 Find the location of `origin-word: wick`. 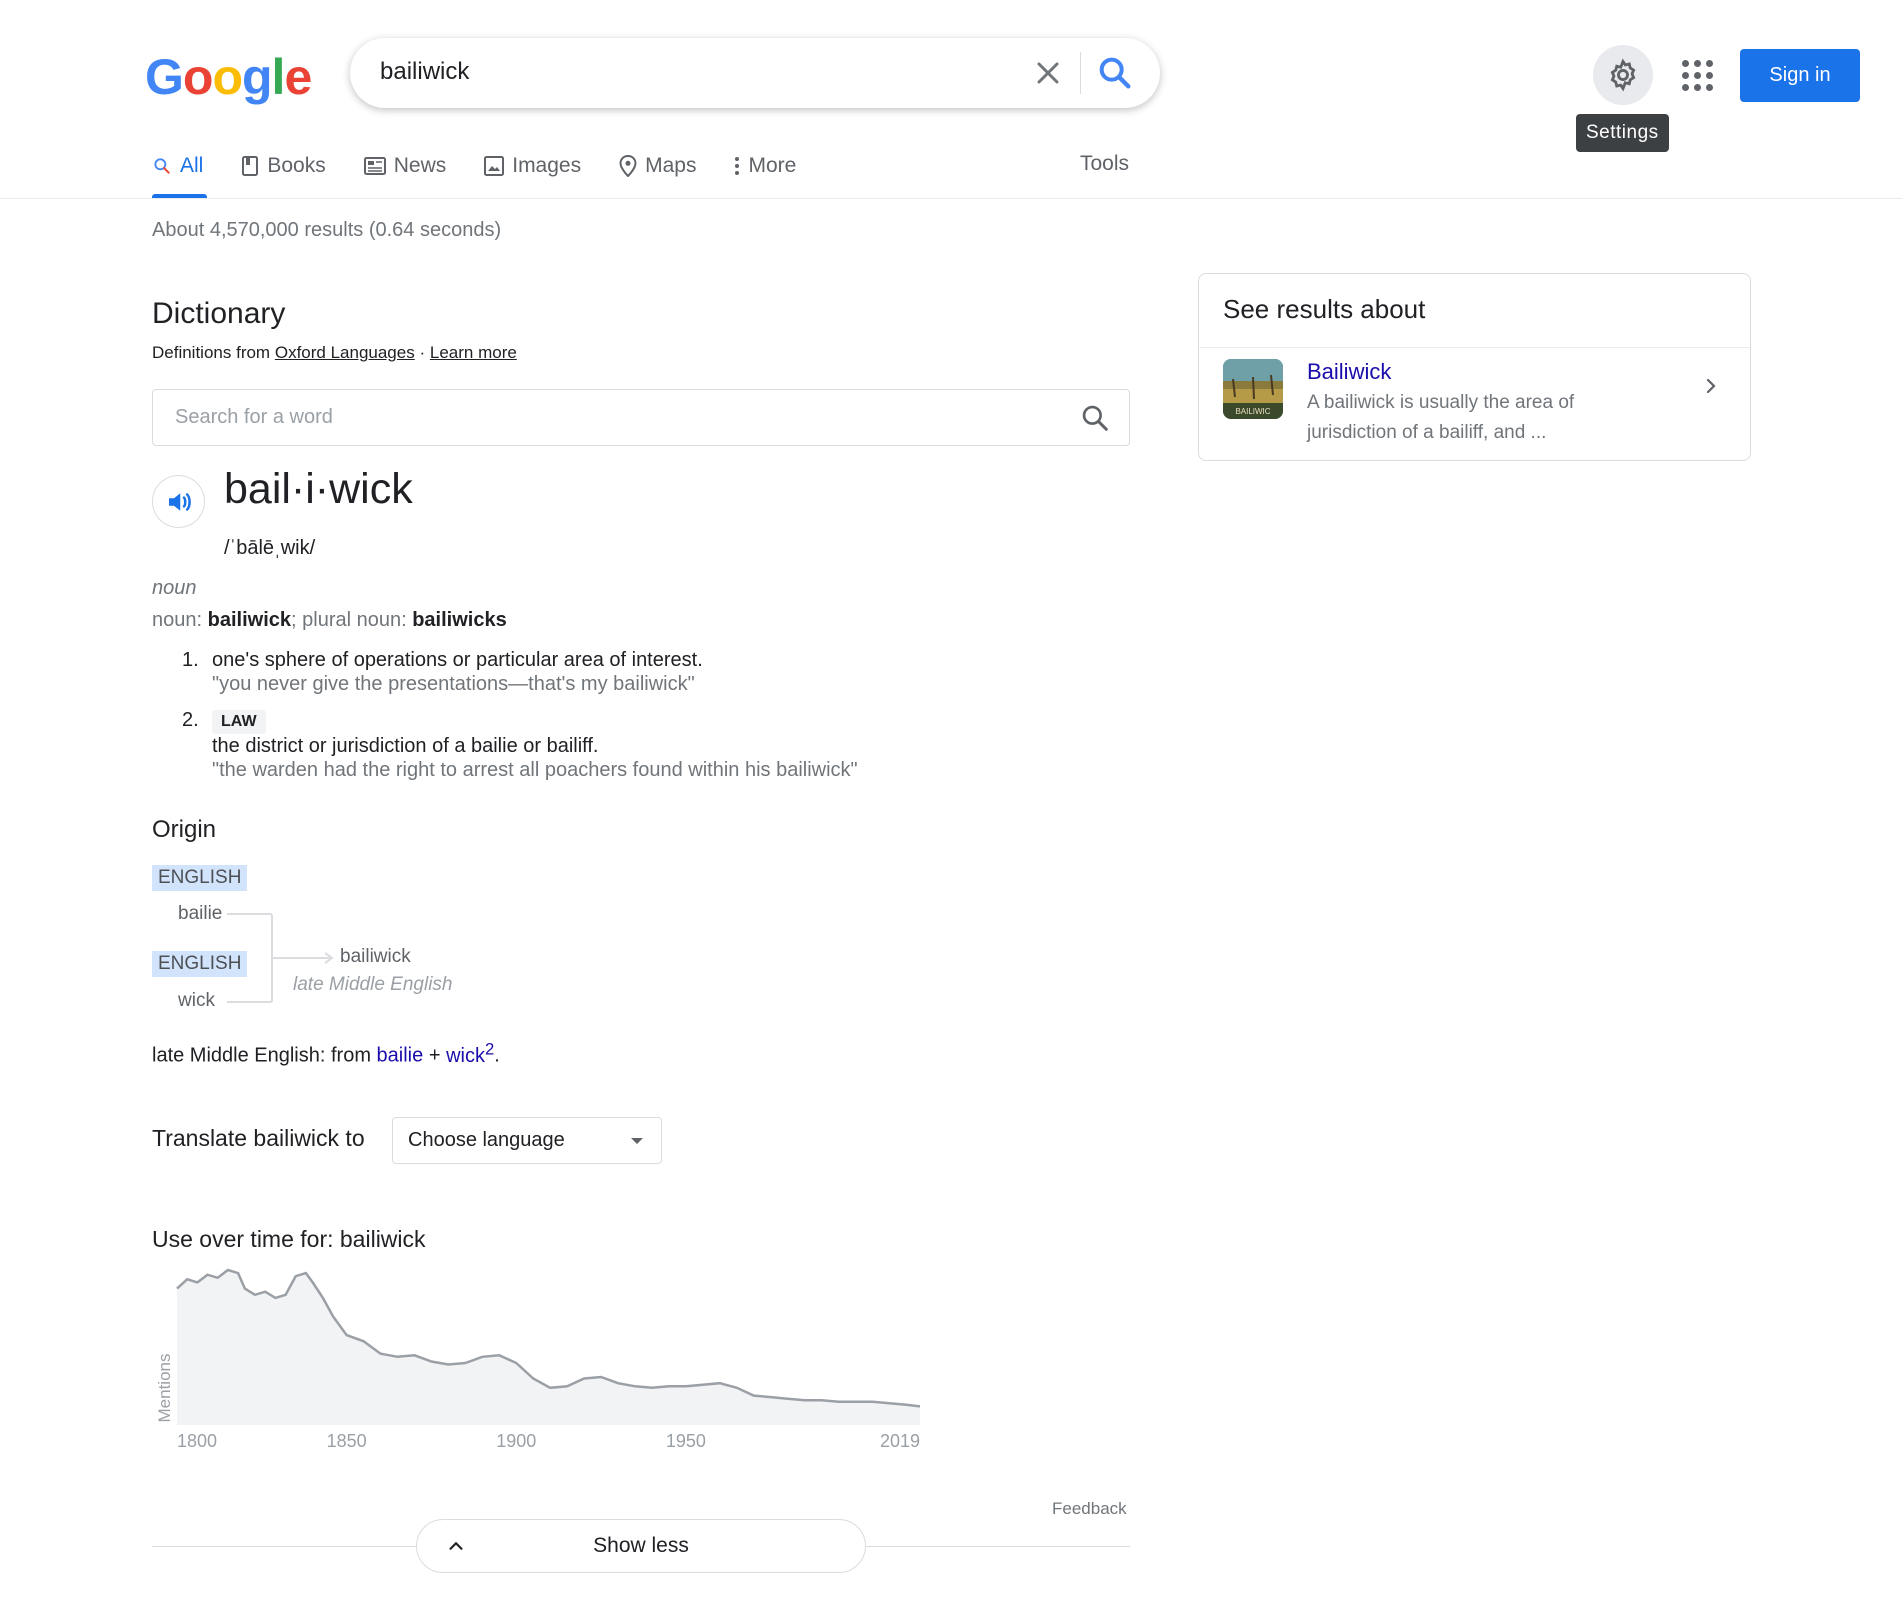

origin-word: wick is located at coordinates (196, 1000).